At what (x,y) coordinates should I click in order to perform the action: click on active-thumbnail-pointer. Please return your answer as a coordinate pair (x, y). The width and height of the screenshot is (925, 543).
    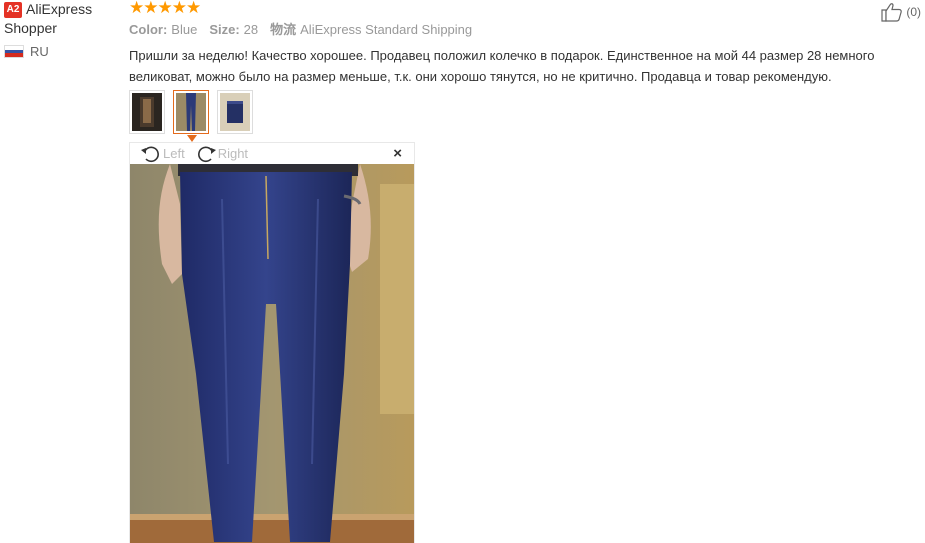
    Looking at the image, I should click on (192, 138).